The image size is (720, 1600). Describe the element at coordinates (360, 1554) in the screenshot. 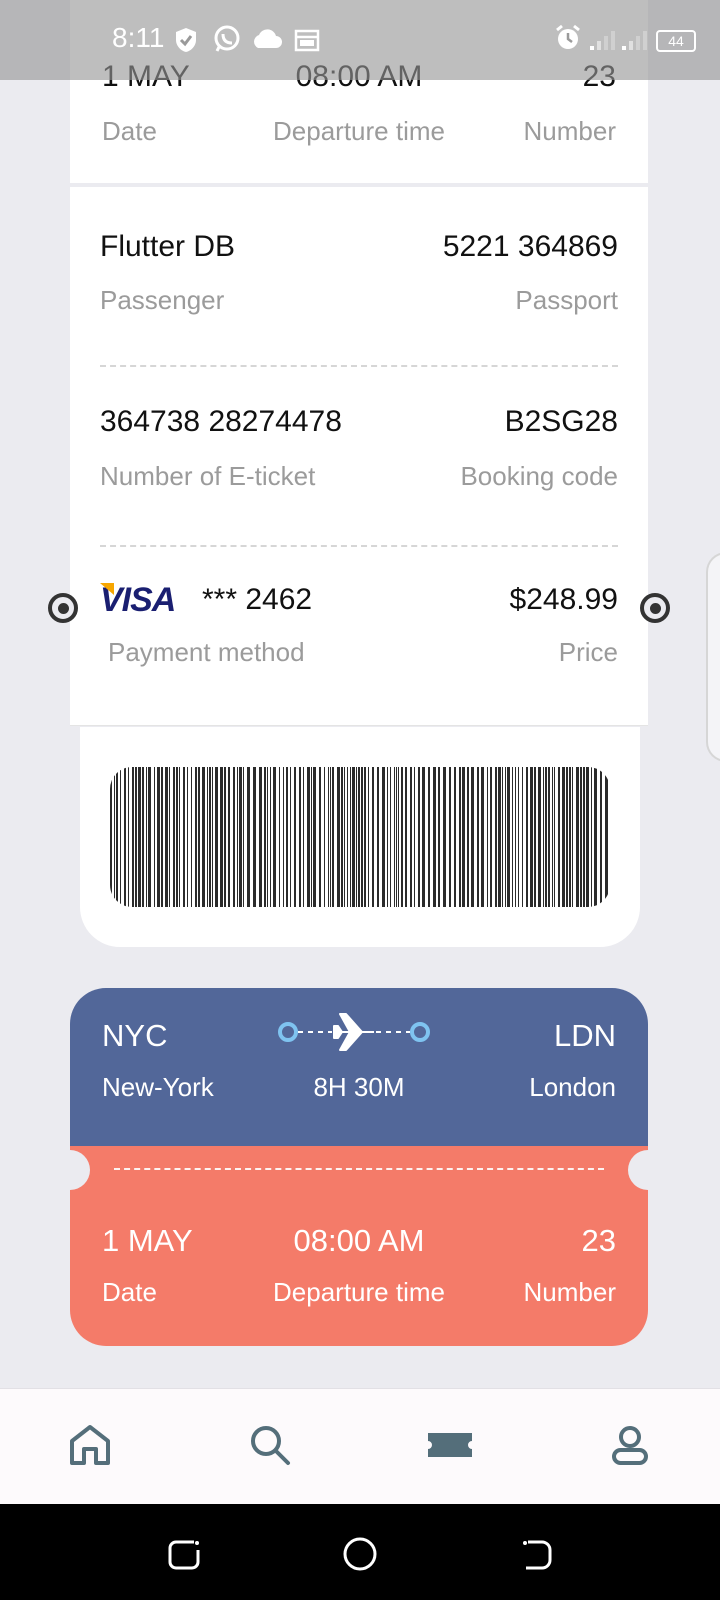

I see `home-button-icon` at that location.